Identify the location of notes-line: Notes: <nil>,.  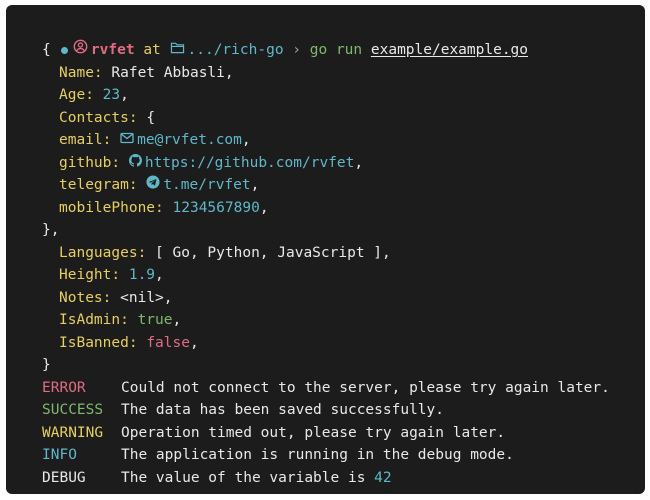
(116, 298).